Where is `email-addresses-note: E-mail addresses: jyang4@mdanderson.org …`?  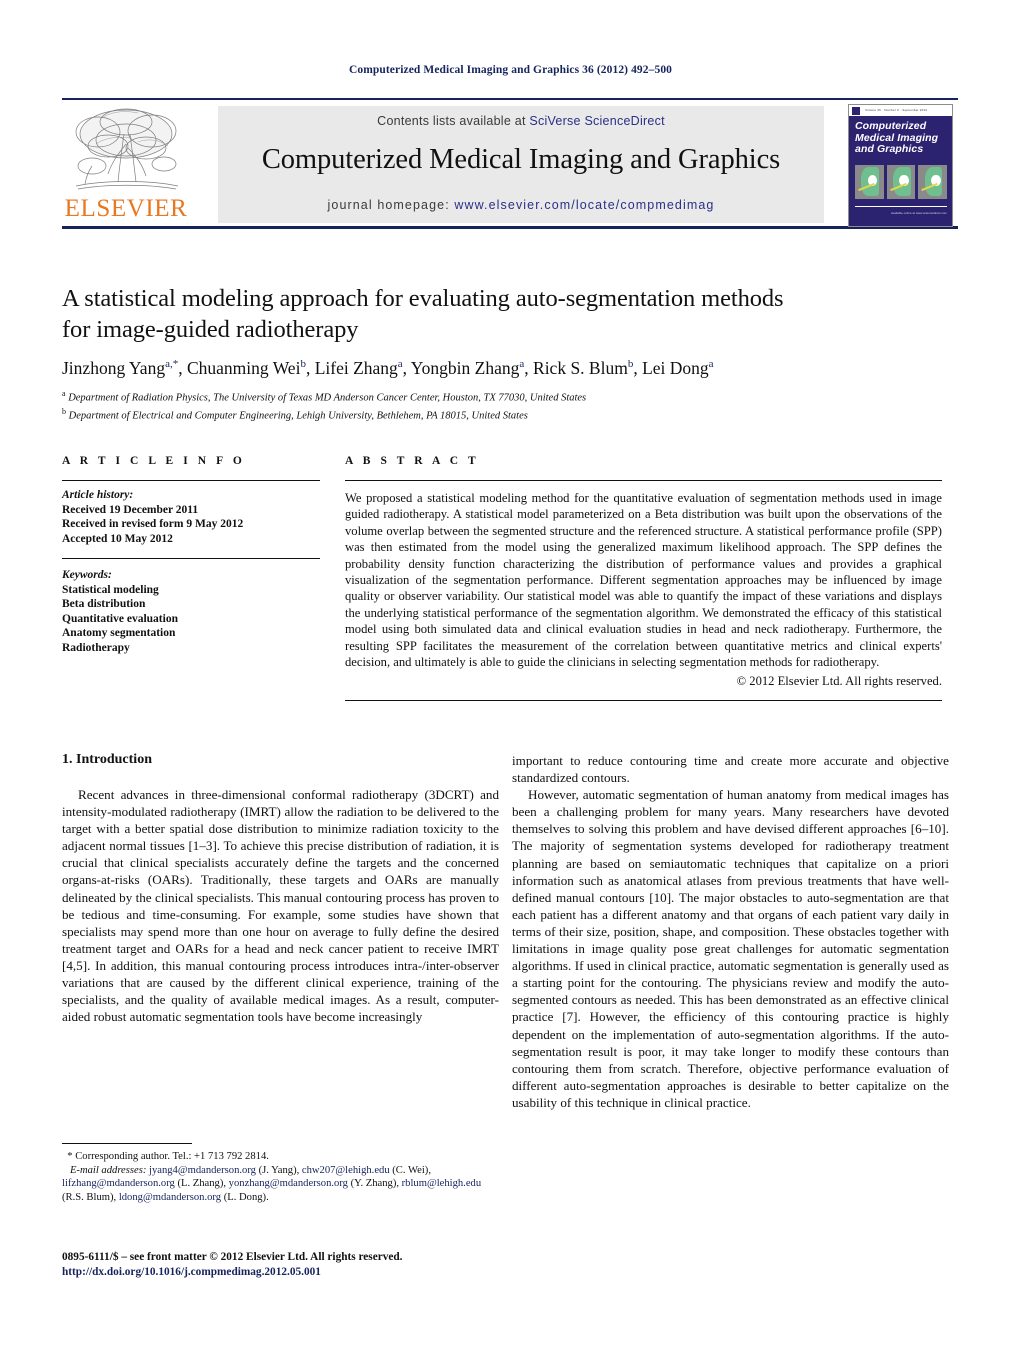
email-addresses-note: E-mail addresses: jyang4@mdanderson.org … is located at coordinates (272, 1183).